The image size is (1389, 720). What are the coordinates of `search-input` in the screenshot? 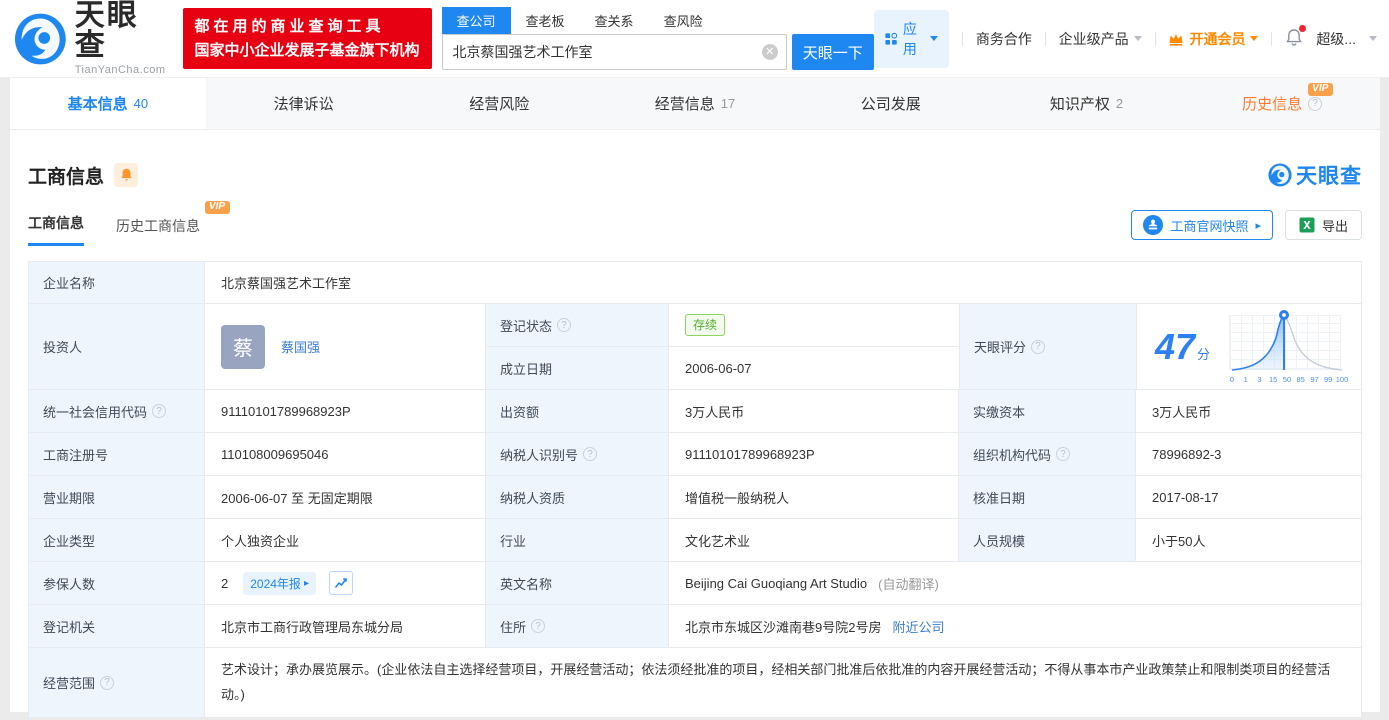 It's located at (614, 52).